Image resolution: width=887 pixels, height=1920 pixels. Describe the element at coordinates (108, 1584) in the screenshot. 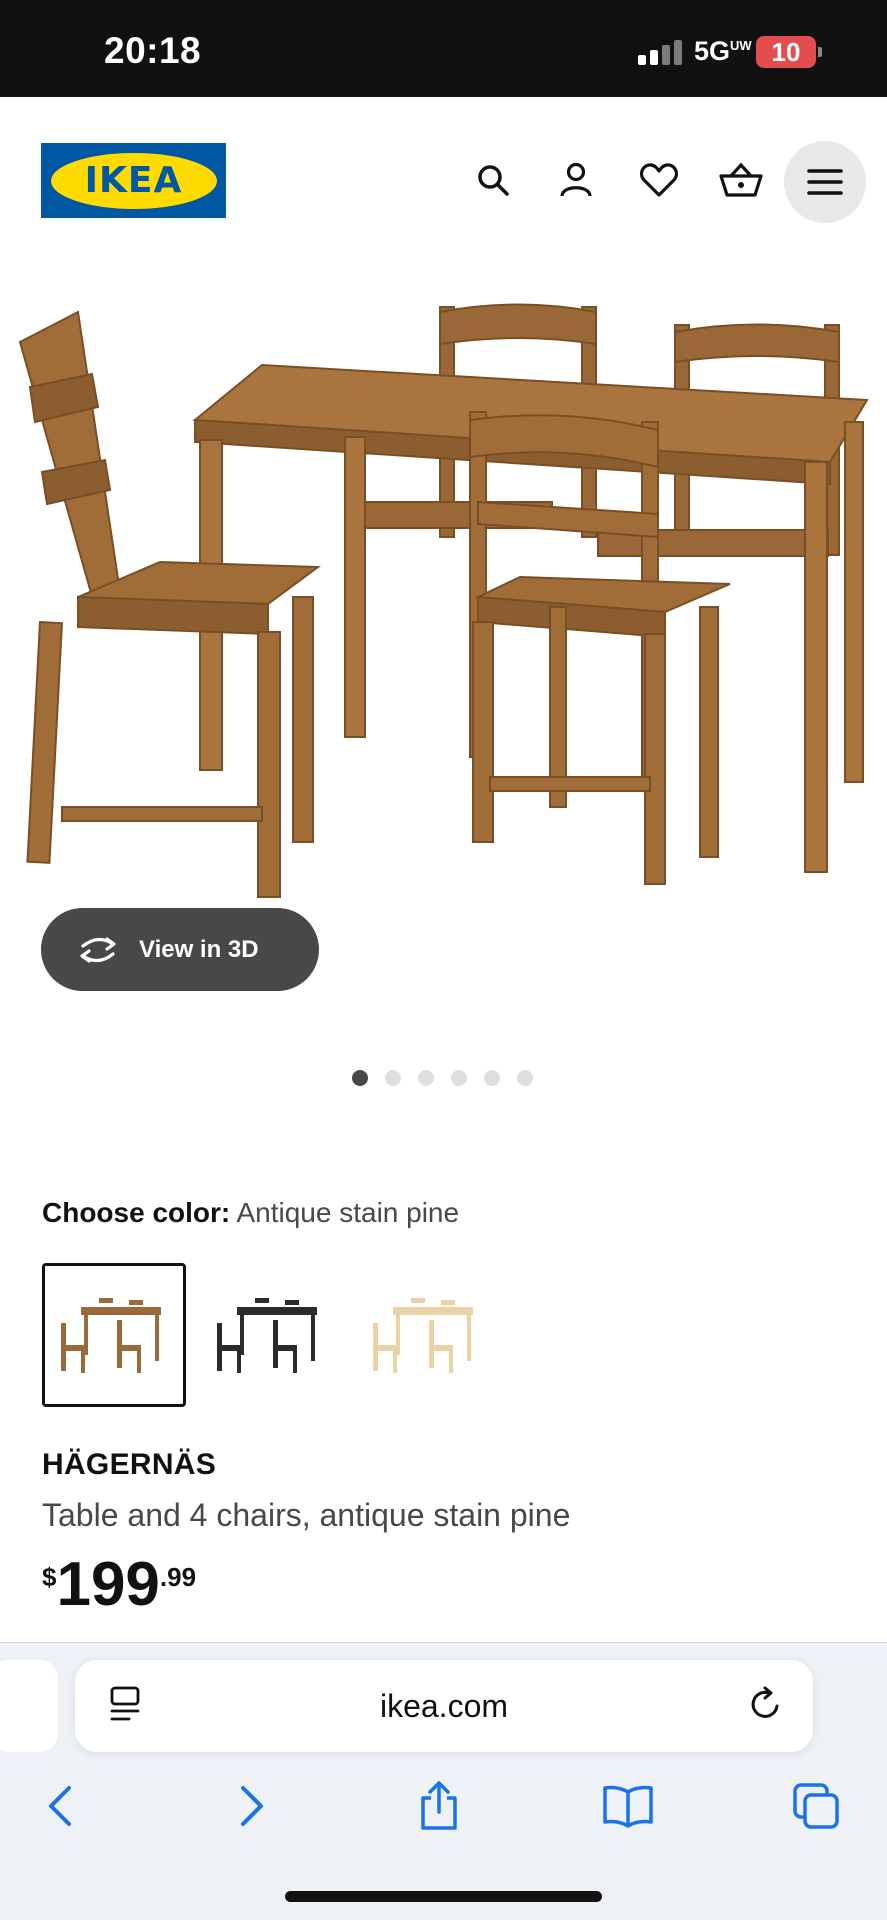

I see `price-integer: 199` at that location.